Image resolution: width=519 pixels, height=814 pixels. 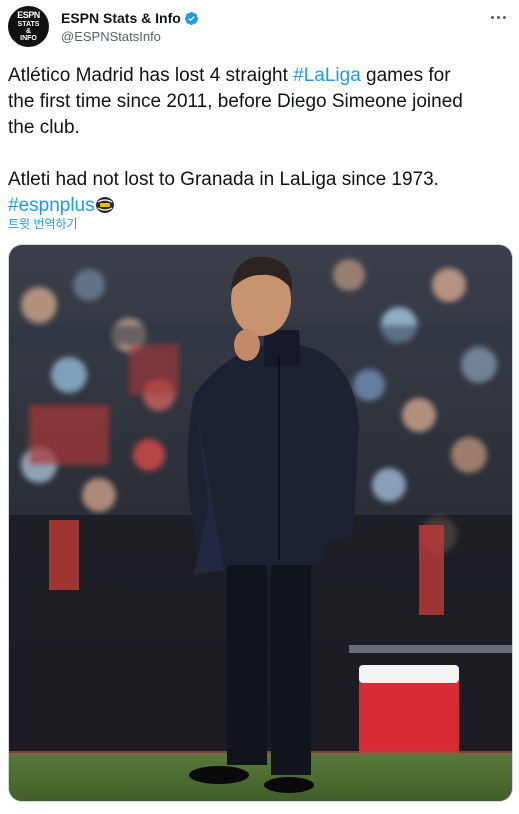 What do you see at coordinates (51, 205) in the screenshot?
I see `hashtag-espnplus: #espnplus` at bounding box center [51, 205].